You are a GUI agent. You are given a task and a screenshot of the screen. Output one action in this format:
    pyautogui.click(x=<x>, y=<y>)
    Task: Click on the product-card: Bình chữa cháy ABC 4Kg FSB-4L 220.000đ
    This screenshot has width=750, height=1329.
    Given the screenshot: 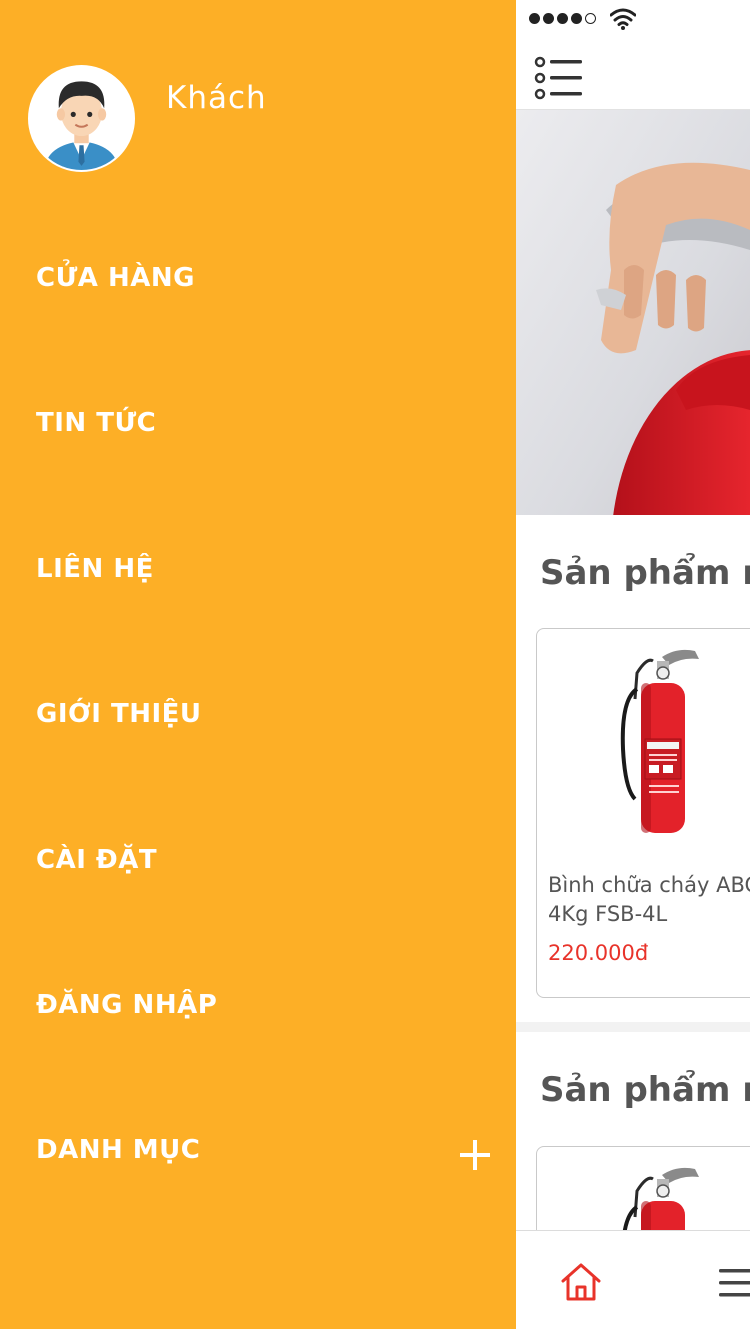 What is the action you would take?
    pyautogui.click(x=643, y=813)
    